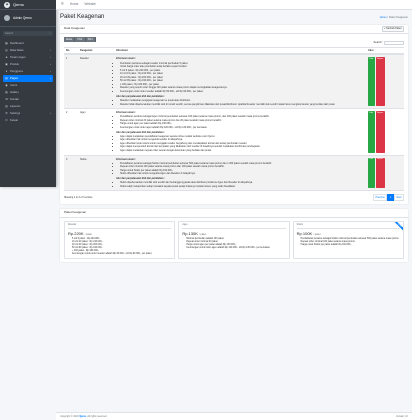 This screenshot has height=420, width=412. I want to click on gear-icon: ⚙, so click(6, 112).